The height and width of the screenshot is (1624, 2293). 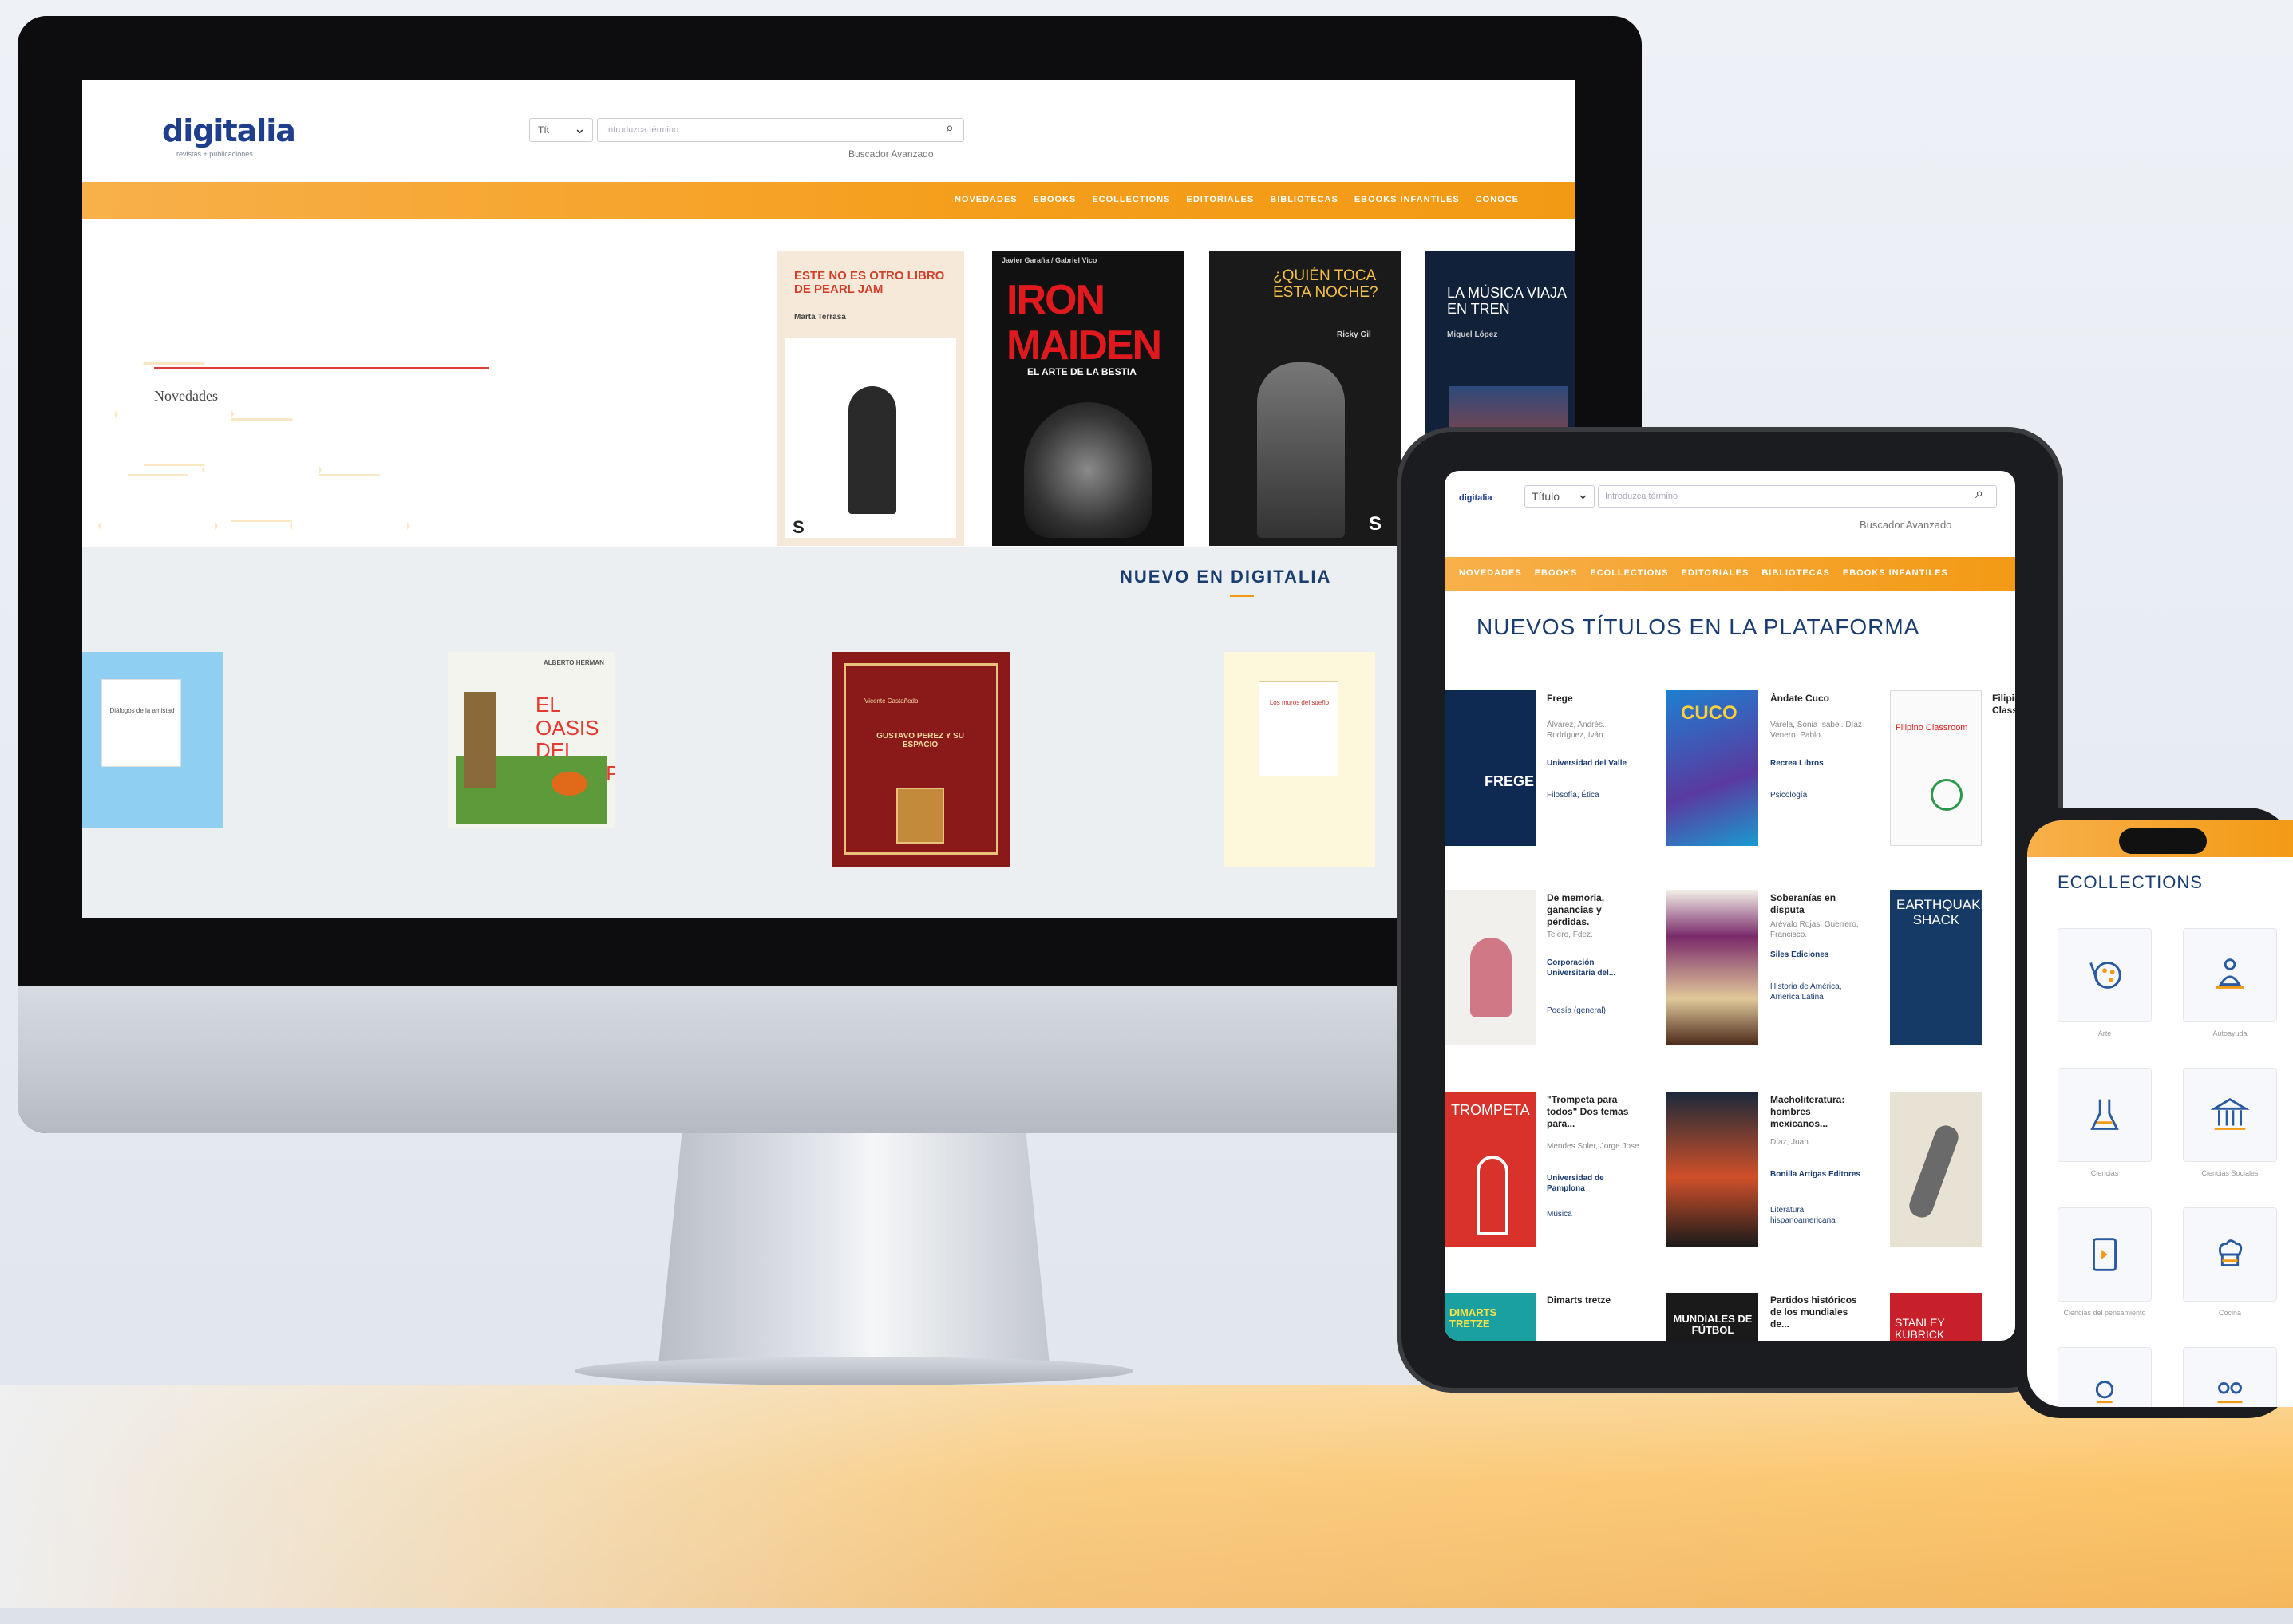 What do you see at coordinates (1305, 398) in the screenshot?
I see `hero-book-cover: ¿QUIÉN TOCA ESTA NOCHE? Ricky Gil S` at bounding box center [1305, 398].